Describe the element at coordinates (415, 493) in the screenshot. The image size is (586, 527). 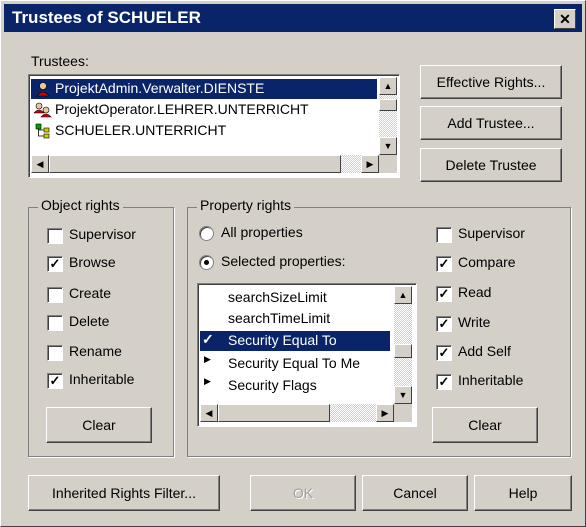
I see `cancel-button: Cancel` at that location.